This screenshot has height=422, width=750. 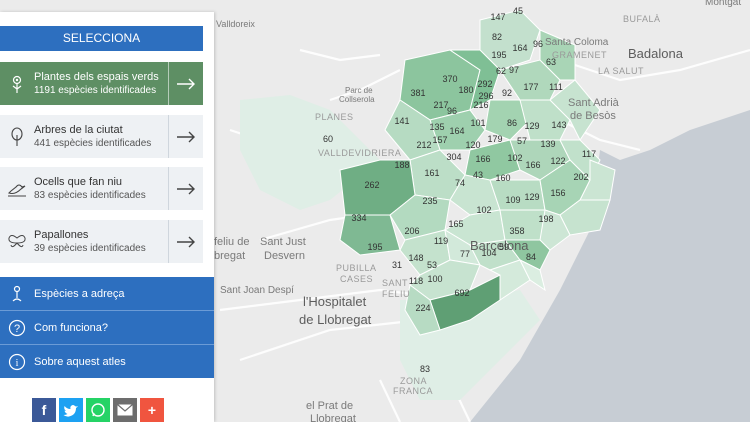 I want to click on species-count-label: 381, so click(x=417, y=93).